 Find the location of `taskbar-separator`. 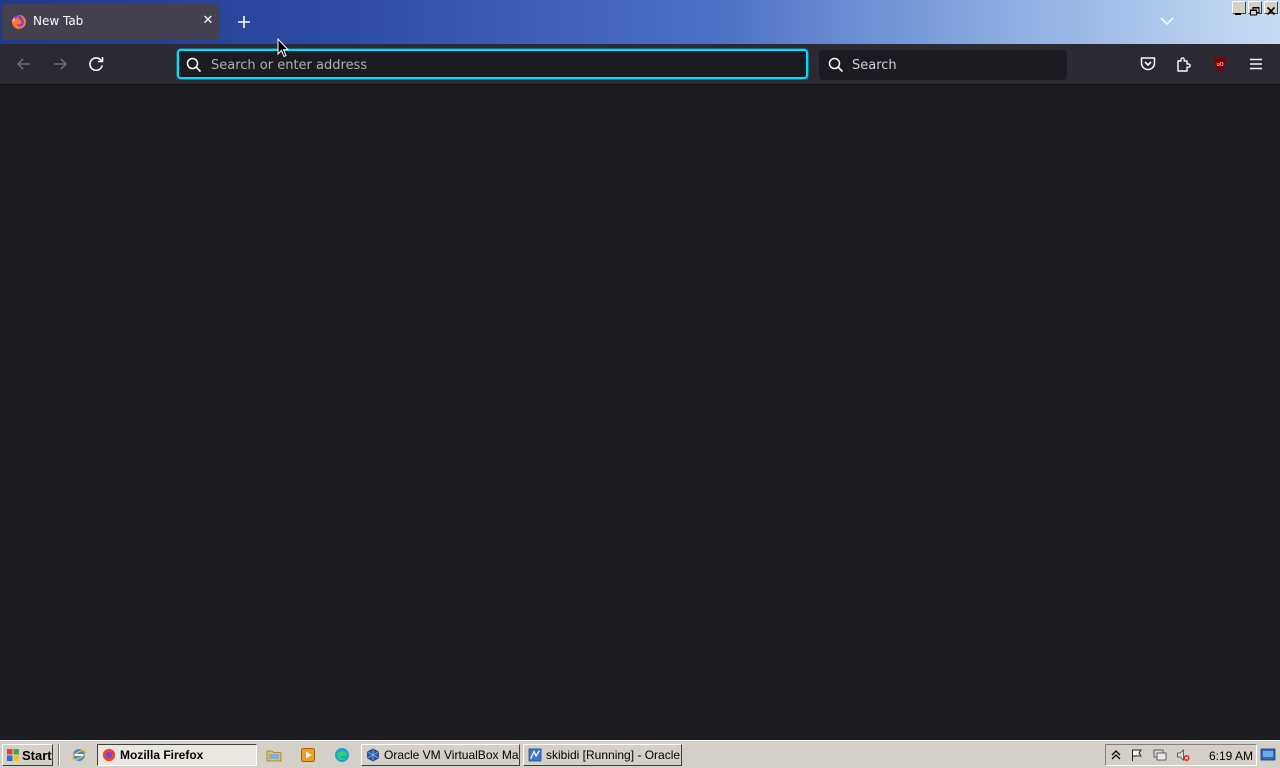

taskbar-separator is located at coordinates (59, 755).